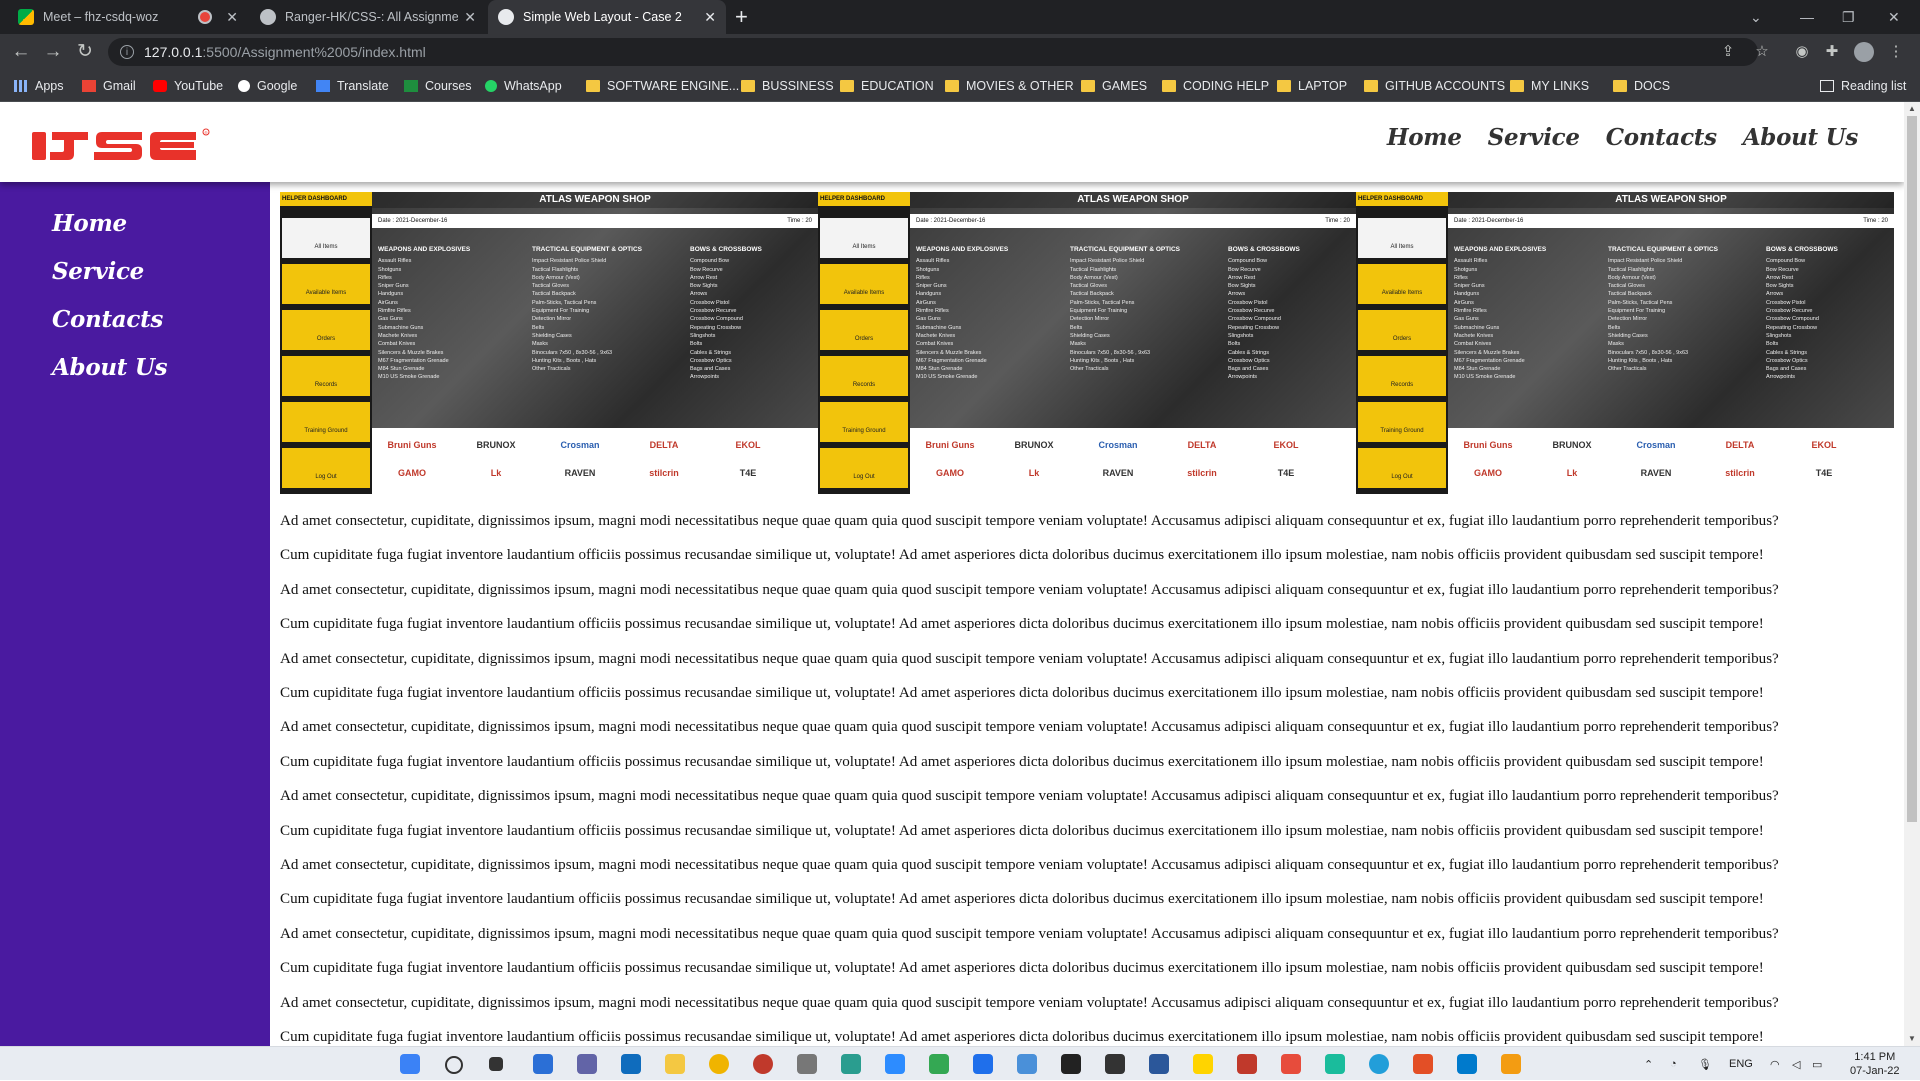  Describe the element at coordinates (1424, 137) in the screenshot. I see `top-nav-home: Home` at that location.